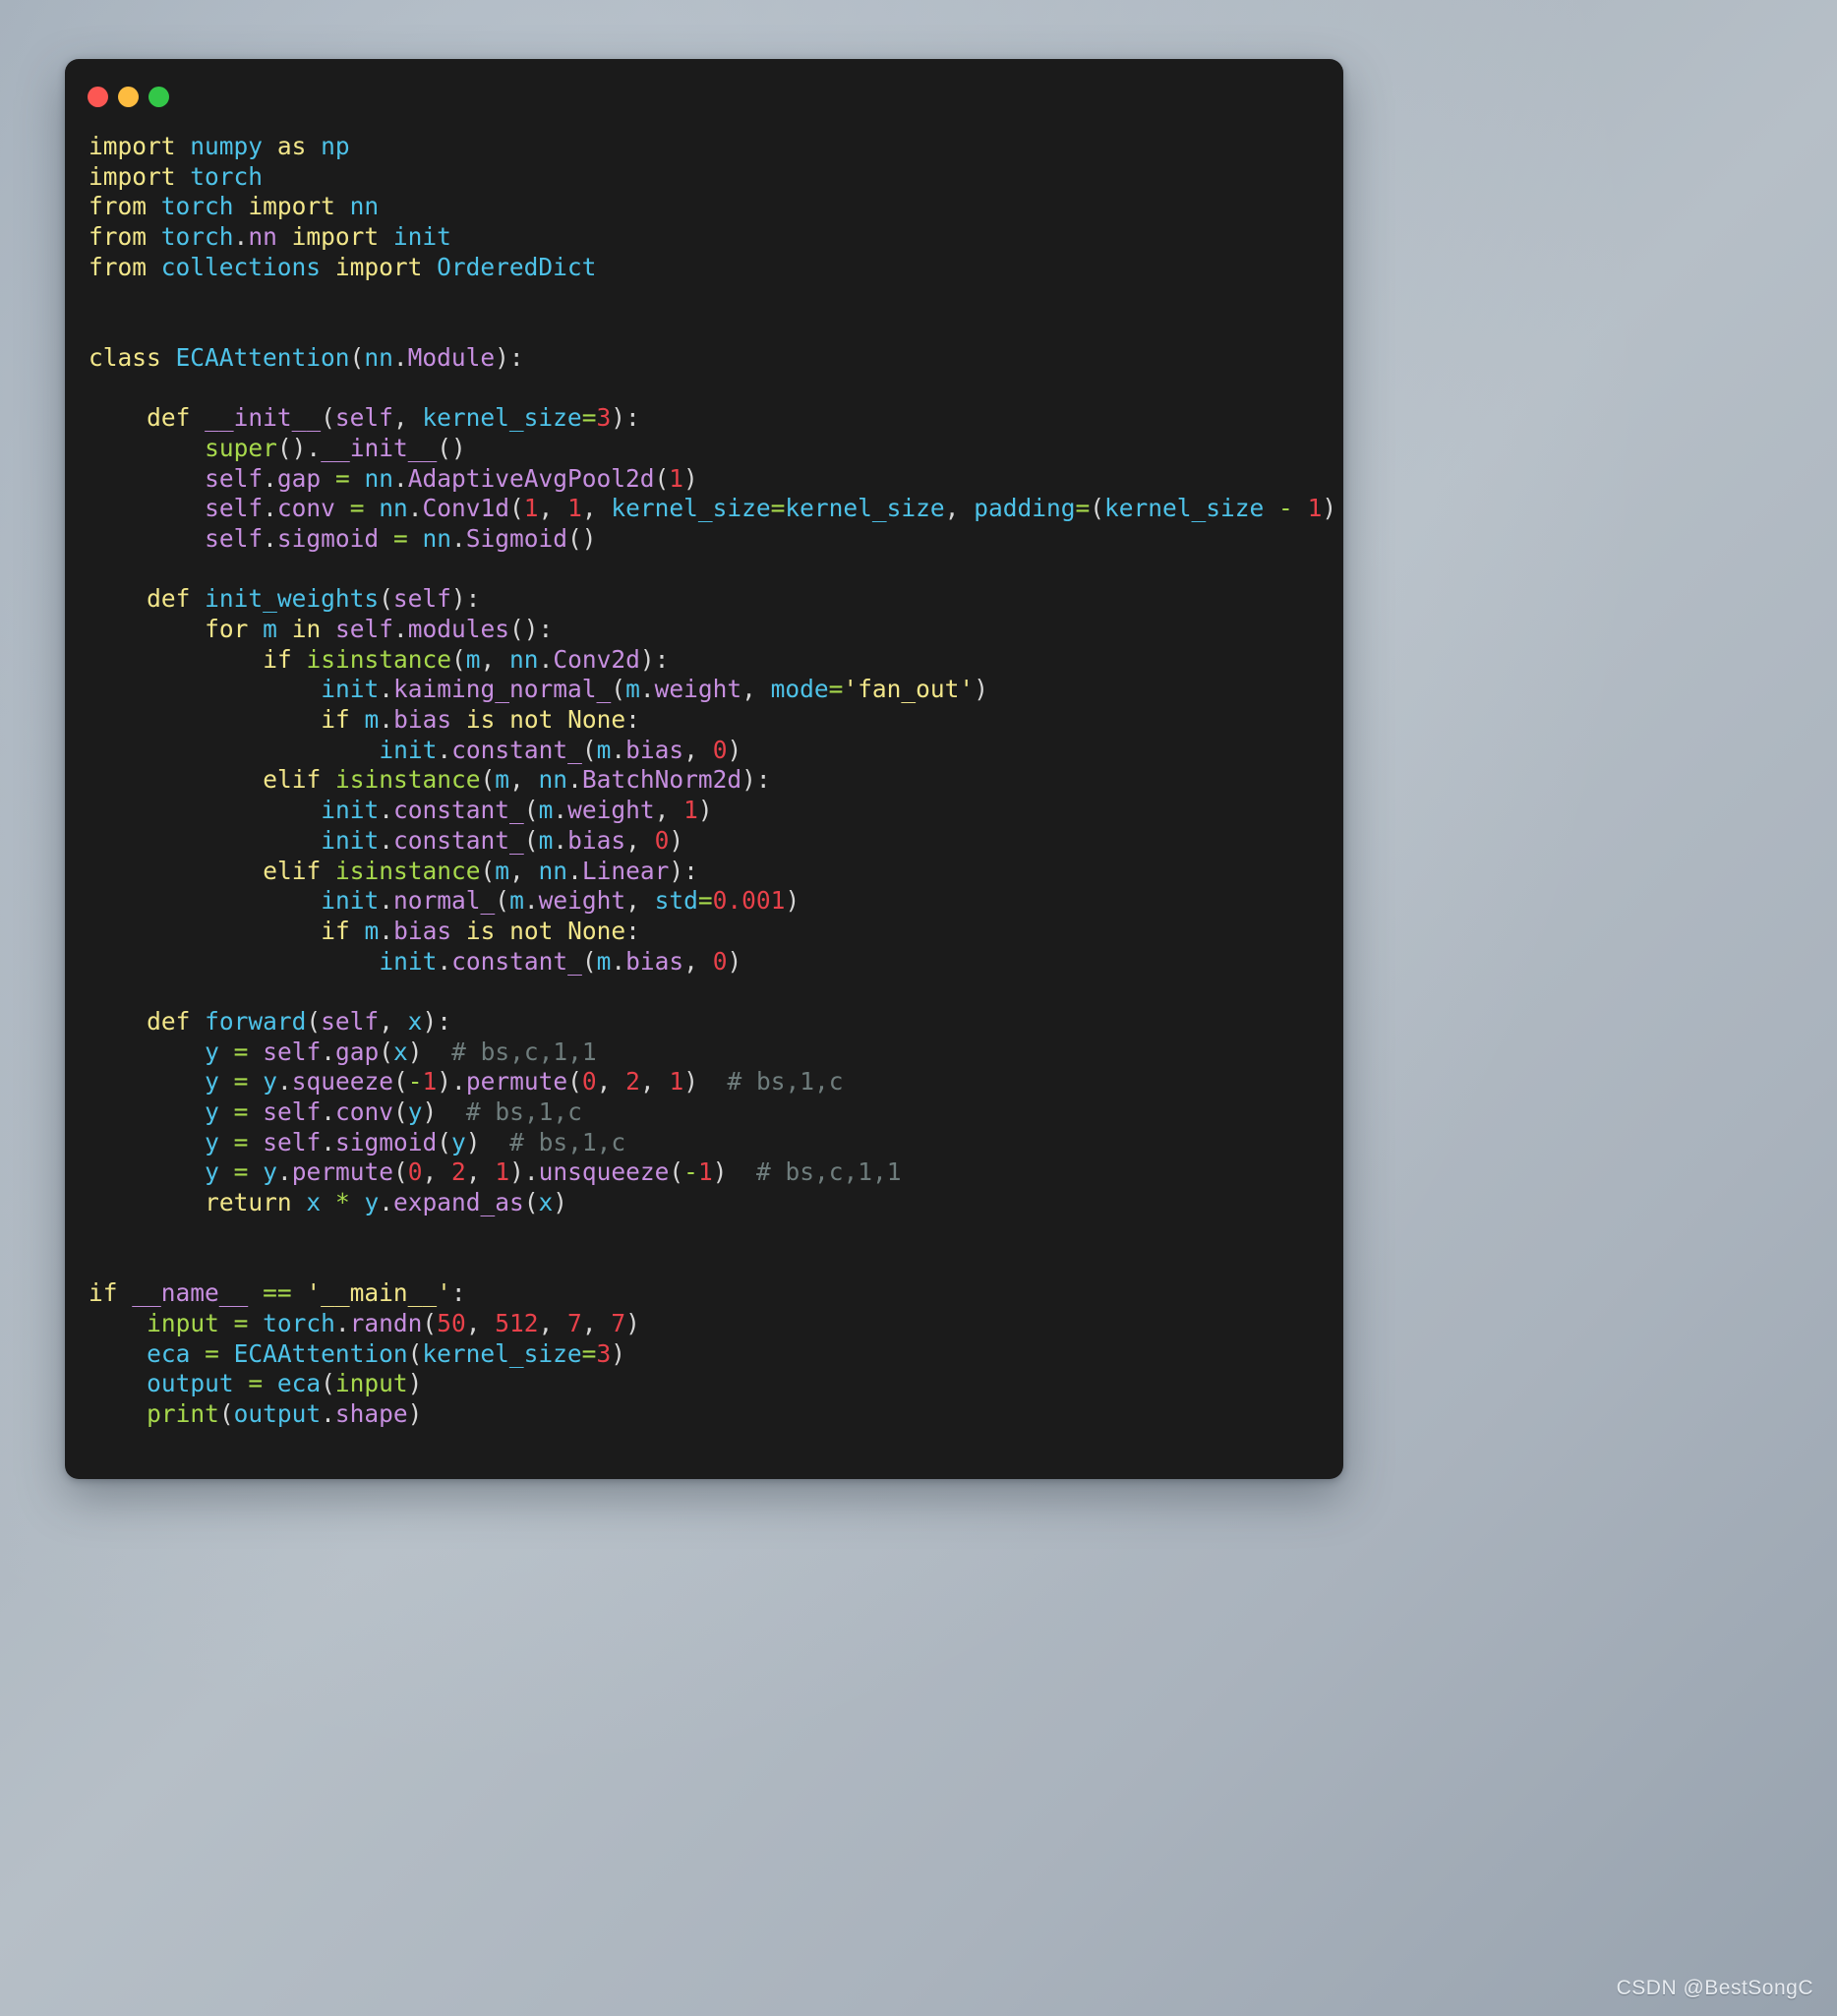  Describe the element at coordinates (158, 97) in the screenshot. I see `maximize-button` at that location.